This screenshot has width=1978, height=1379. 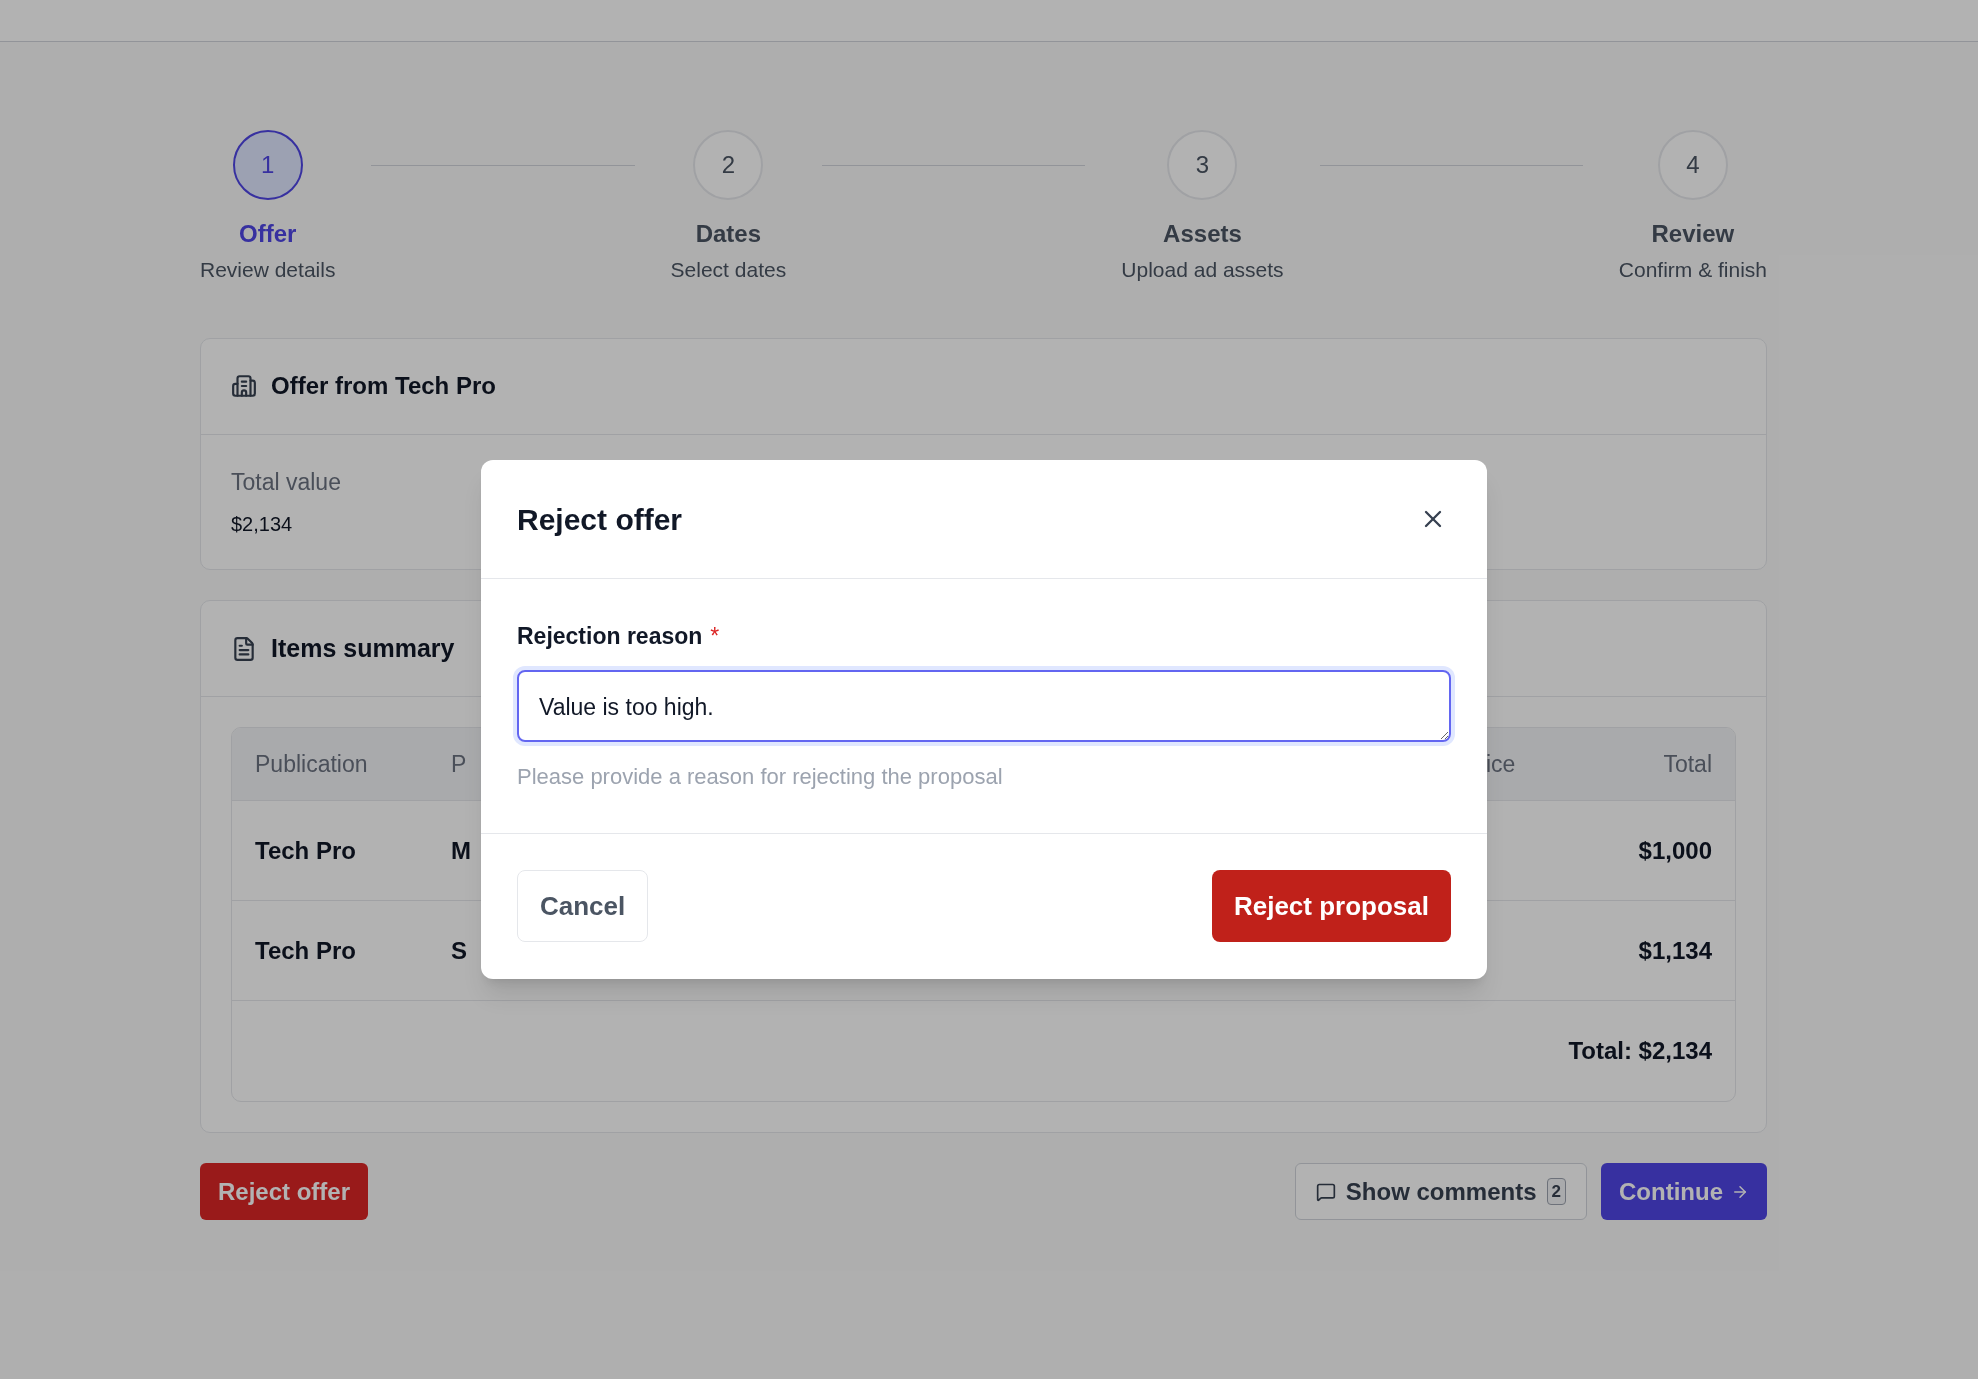 What do you see at coordinates (728, 270) in the screenshot?
I see `step-subtitle: Select dates` at bounding box center [728, 270].